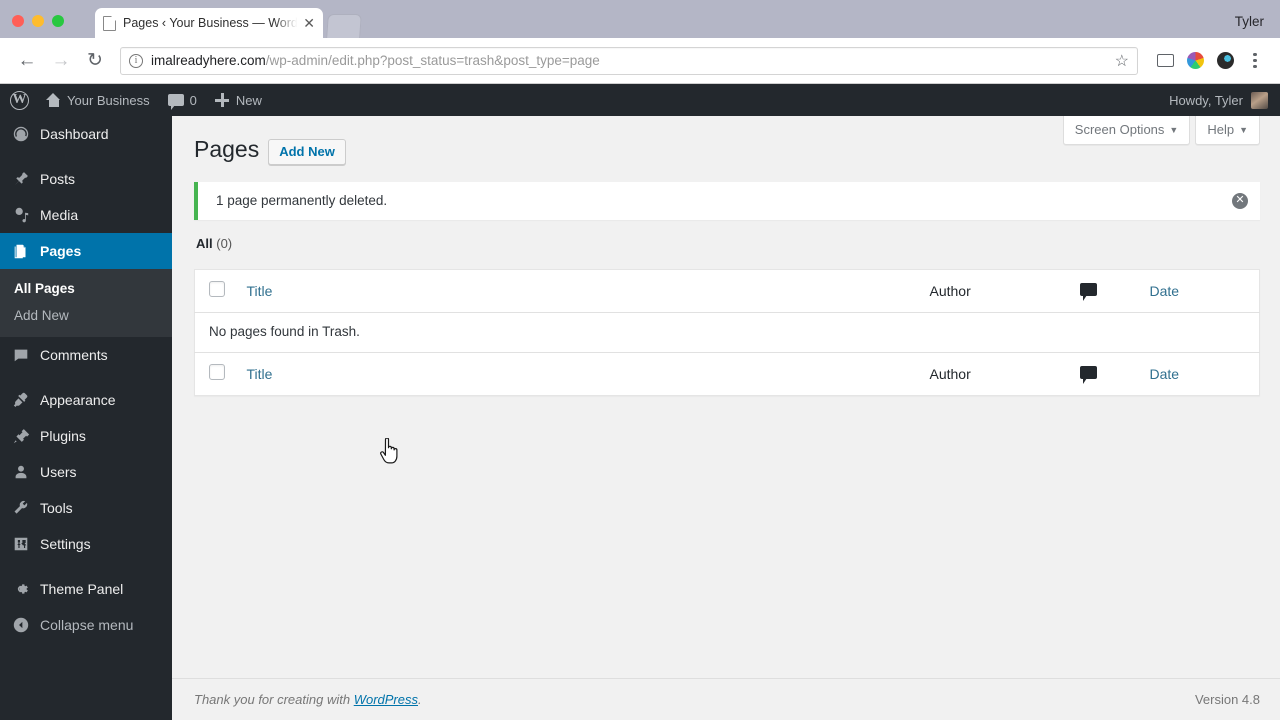  I want to click on filter-all-link: All, so click(204, 243).